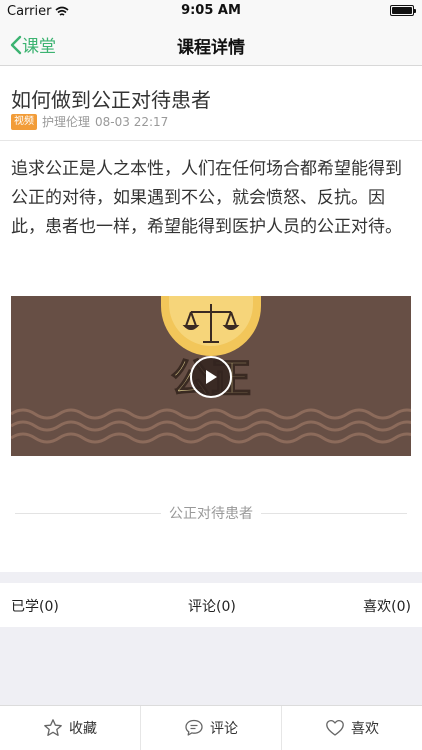  I want to click on article-category: 护理伦理, so click(66, 122).